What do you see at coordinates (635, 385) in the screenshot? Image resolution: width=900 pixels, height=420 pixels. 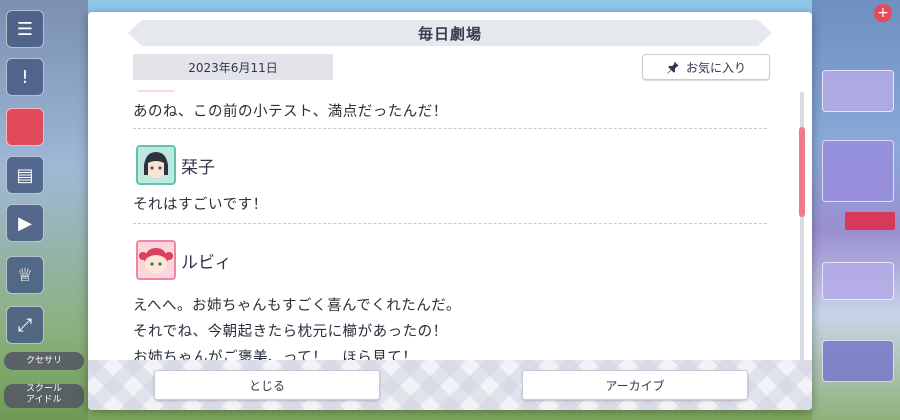 I see `archive-button: アーカイブ` at bounding box center [635, 385].